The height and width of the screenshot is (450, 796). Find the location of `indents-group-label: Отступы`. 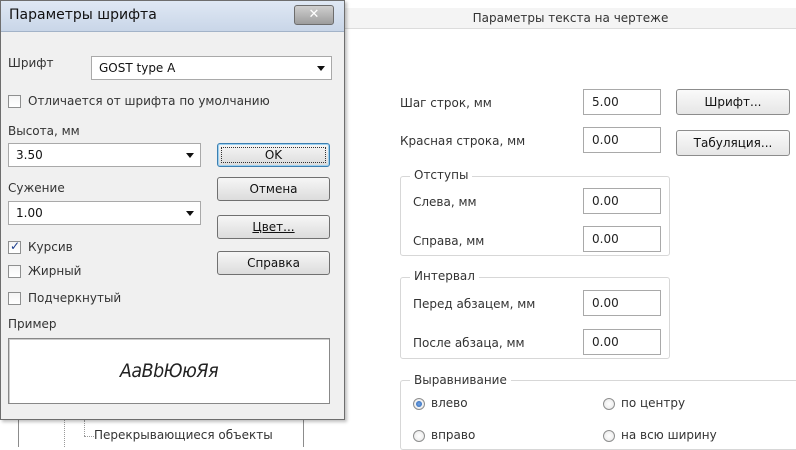

indents-group-label: Отступы is located at coordinates (441, 175).